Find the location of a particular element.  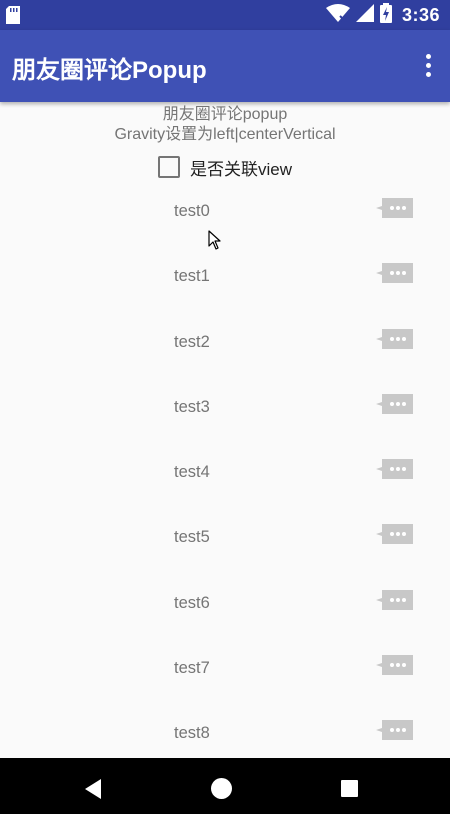

list-item-label: test8 is located at coordinates (192, 733).